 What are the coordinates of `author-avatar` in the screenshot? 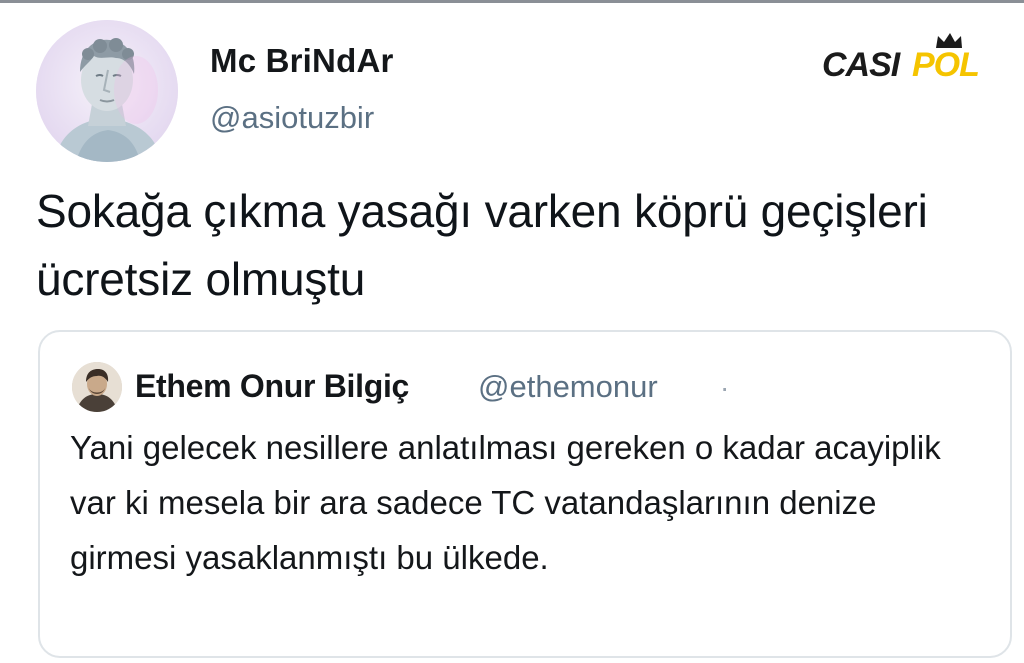 It's located at (107, 91).